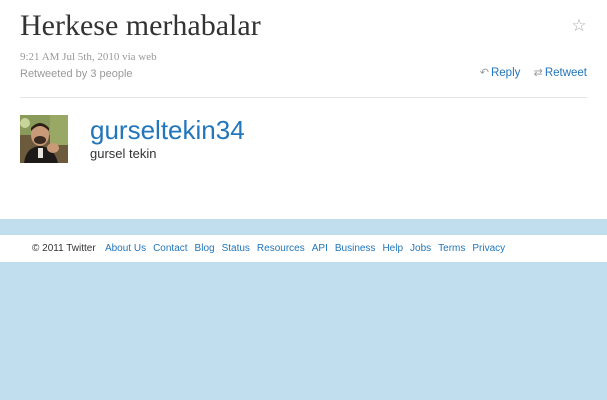 This screenshot has width=607, height=400. I want to click on tweet-source: via web, so click(139, 57).